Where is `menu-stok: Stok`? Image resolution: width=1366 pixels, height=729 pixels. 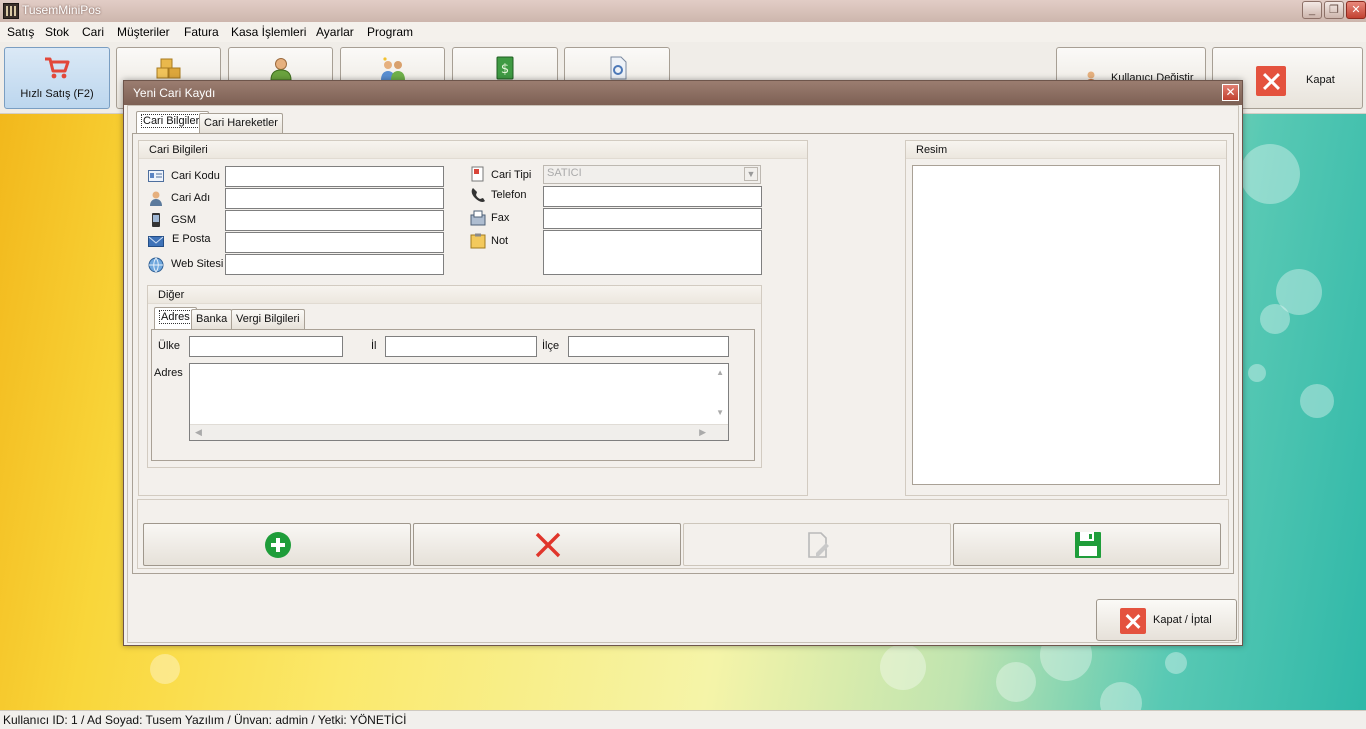
menu-stok: Stok is located at coordinates (57, 32).